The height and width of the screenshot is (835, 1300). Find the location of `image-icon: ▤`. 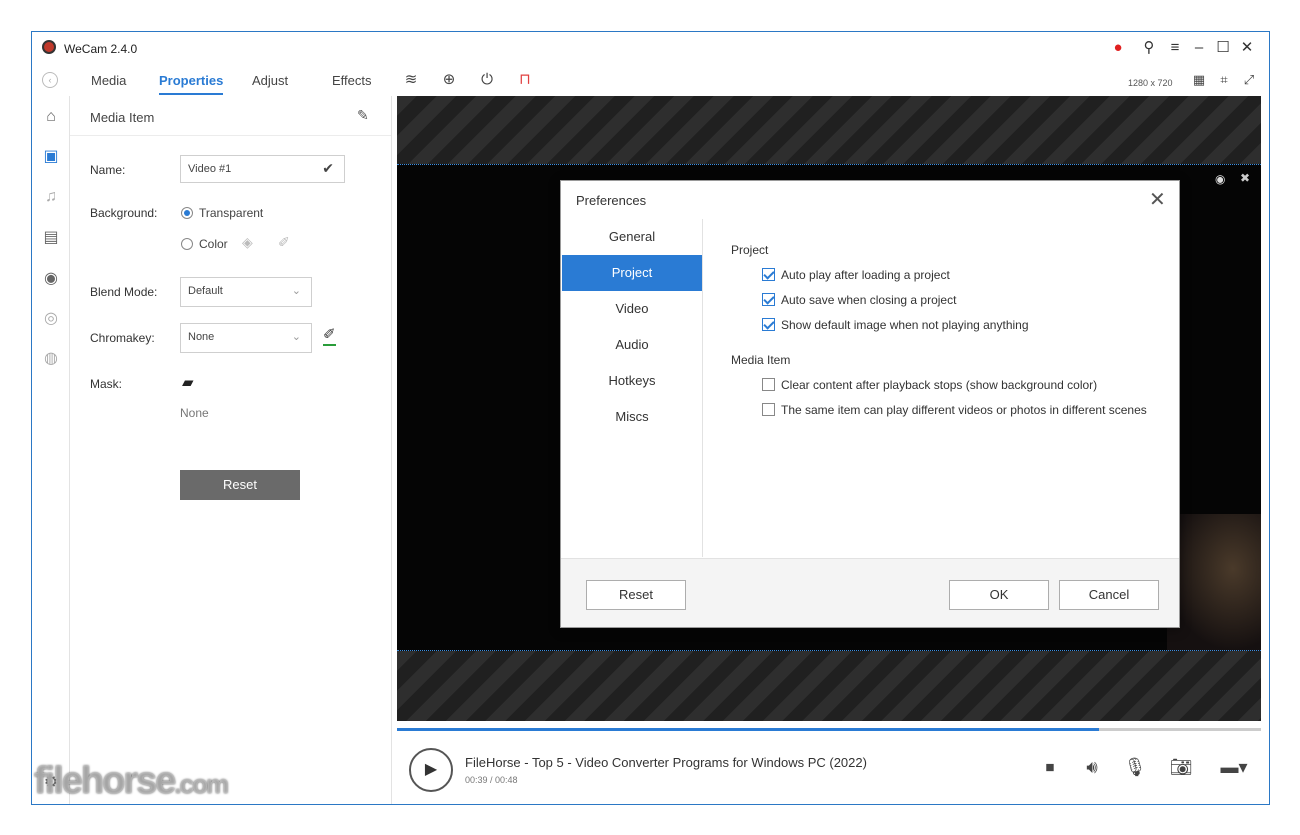

image-icon: ▤ is located at coordinates (51, 238).